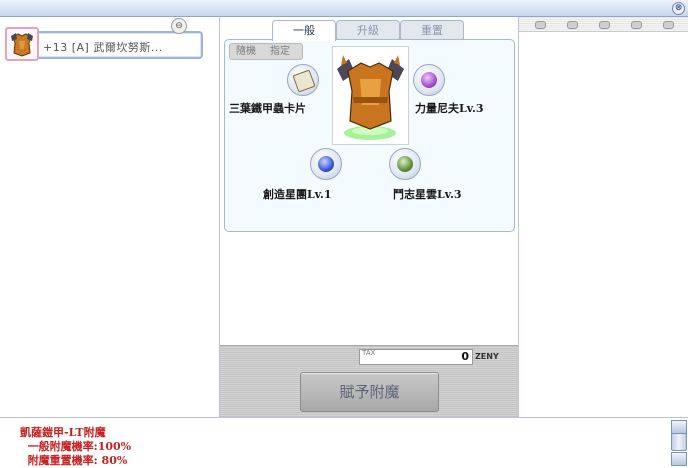 Image resolution: width=688 pixels, height=468 pixels. What do you see at coordinates (297, 194) in the screenshot?
I see `slot-3-label: 創造星團Lv.1` at bounding box center [297, 194].